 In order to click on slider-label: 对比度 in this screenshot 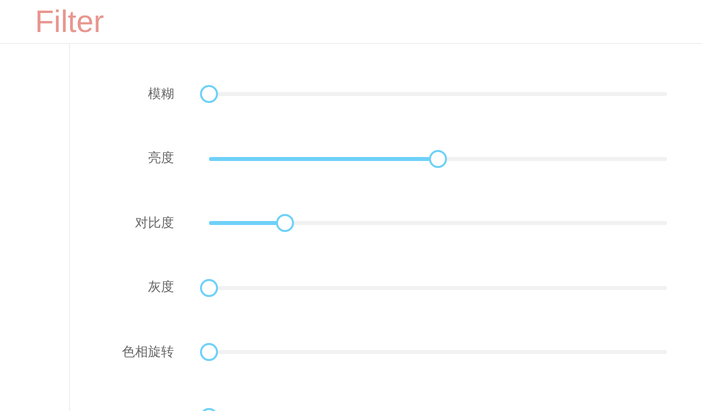, I will do `click(154, 223)`.